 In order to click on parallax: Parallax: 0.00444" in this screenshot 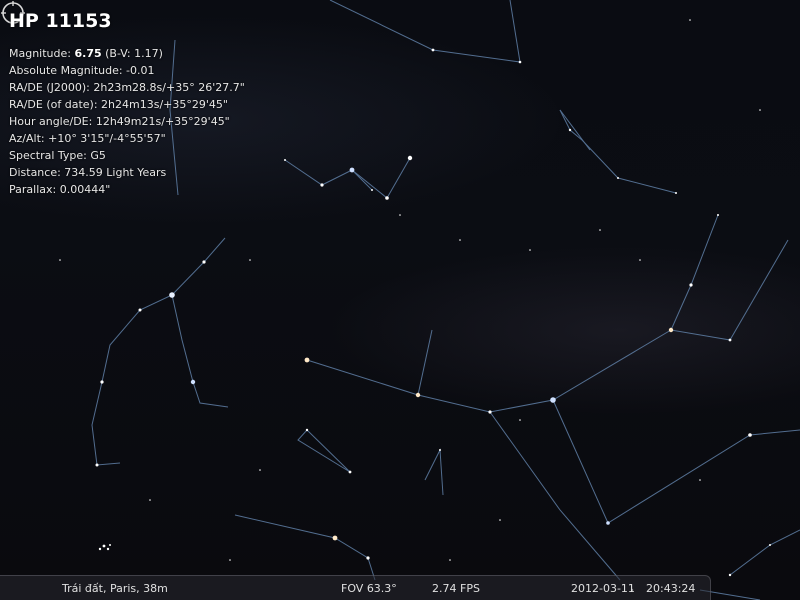, I will do `click(60, 189)`.